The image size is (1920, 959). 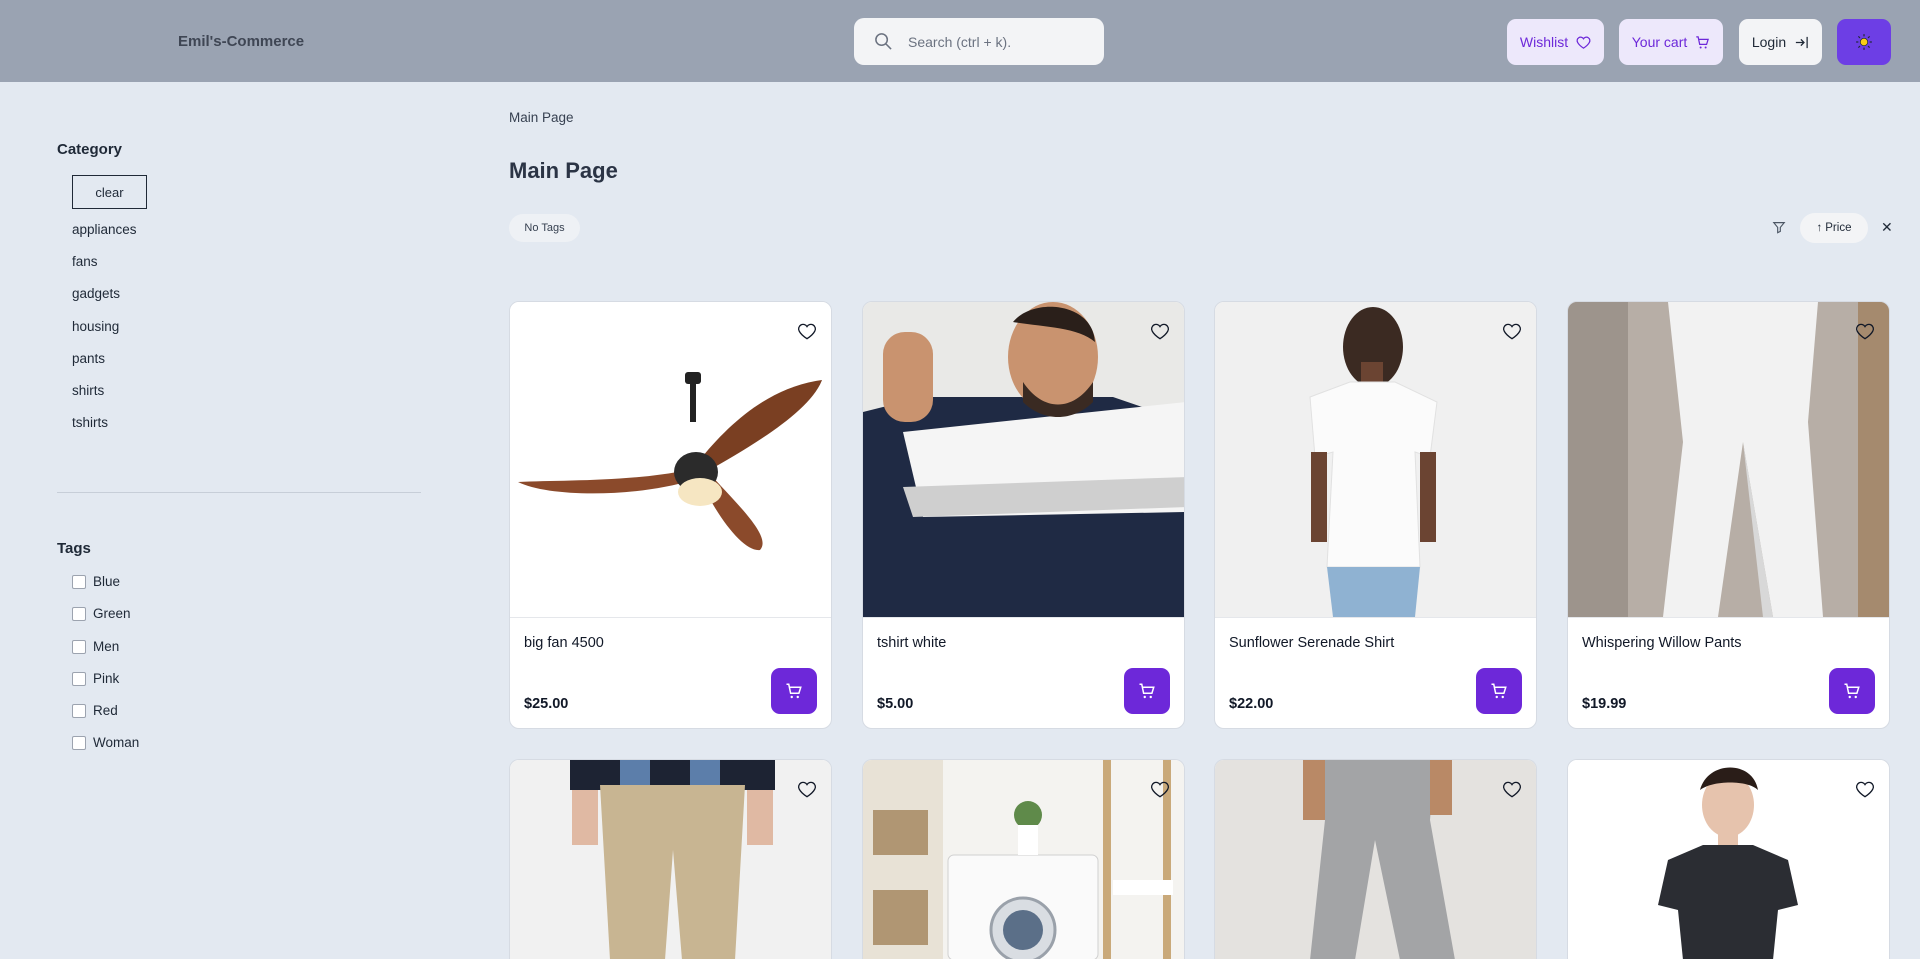 I want to click on tag-item-pink: Pink, so click(x=105, y=687).